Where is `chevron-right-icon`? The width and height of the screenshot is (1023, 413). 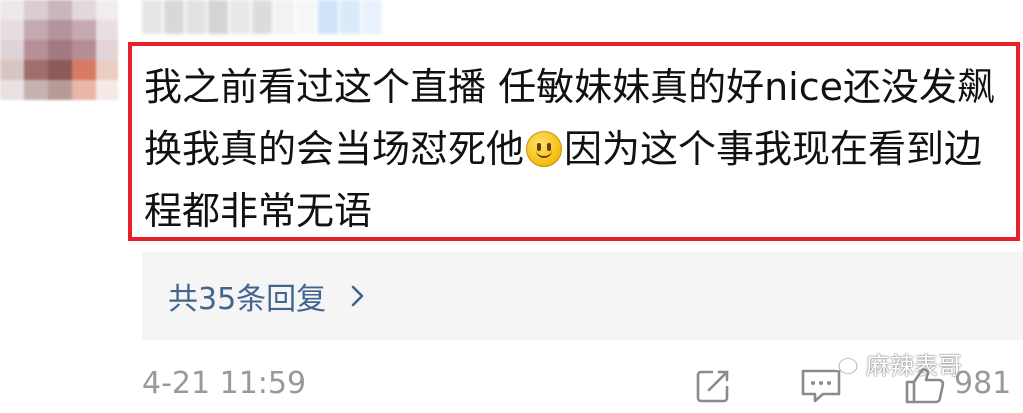 chevron-right-icon is located at coordinates (357, 296).